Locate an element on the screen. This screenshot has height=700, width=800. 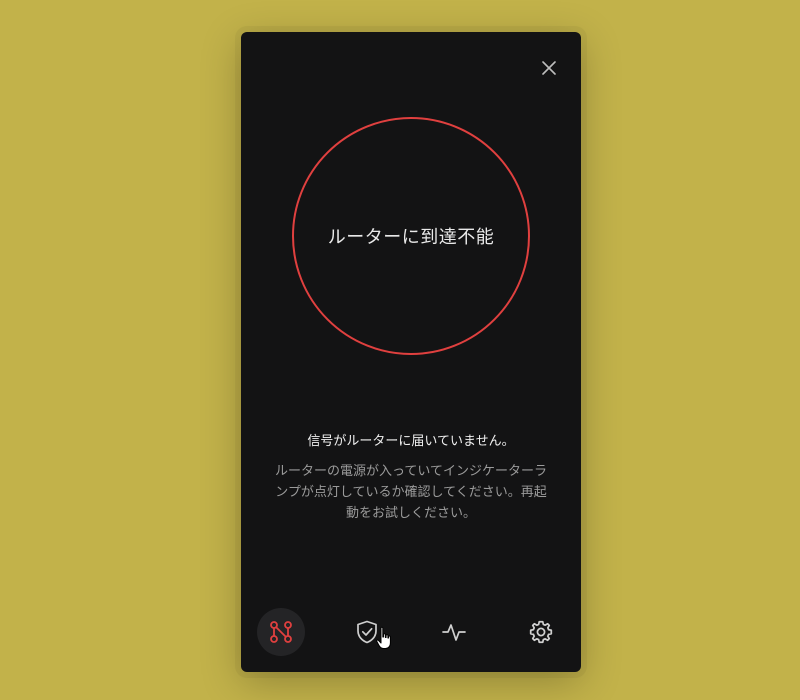
activity-pulse-icon is located at coordinates (454, 632).